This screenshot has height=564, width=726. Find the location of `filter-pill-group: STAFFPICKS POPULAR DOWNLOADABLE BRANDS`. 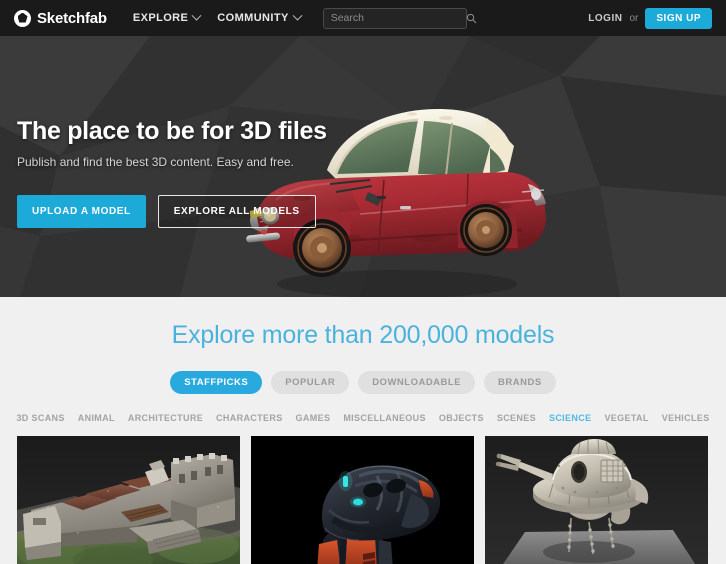

filter-pill-group: STAFFPICKS POPULAR DOWNLOADABLE BRANDS is located at coordinates (363, 382).